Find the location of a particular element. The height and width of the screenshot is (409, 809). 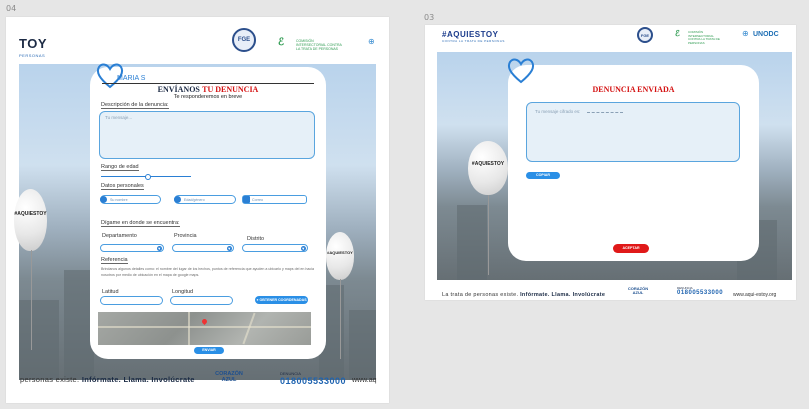

description-label: Descripción de la denuncia: is located at coordinates (135, 105).